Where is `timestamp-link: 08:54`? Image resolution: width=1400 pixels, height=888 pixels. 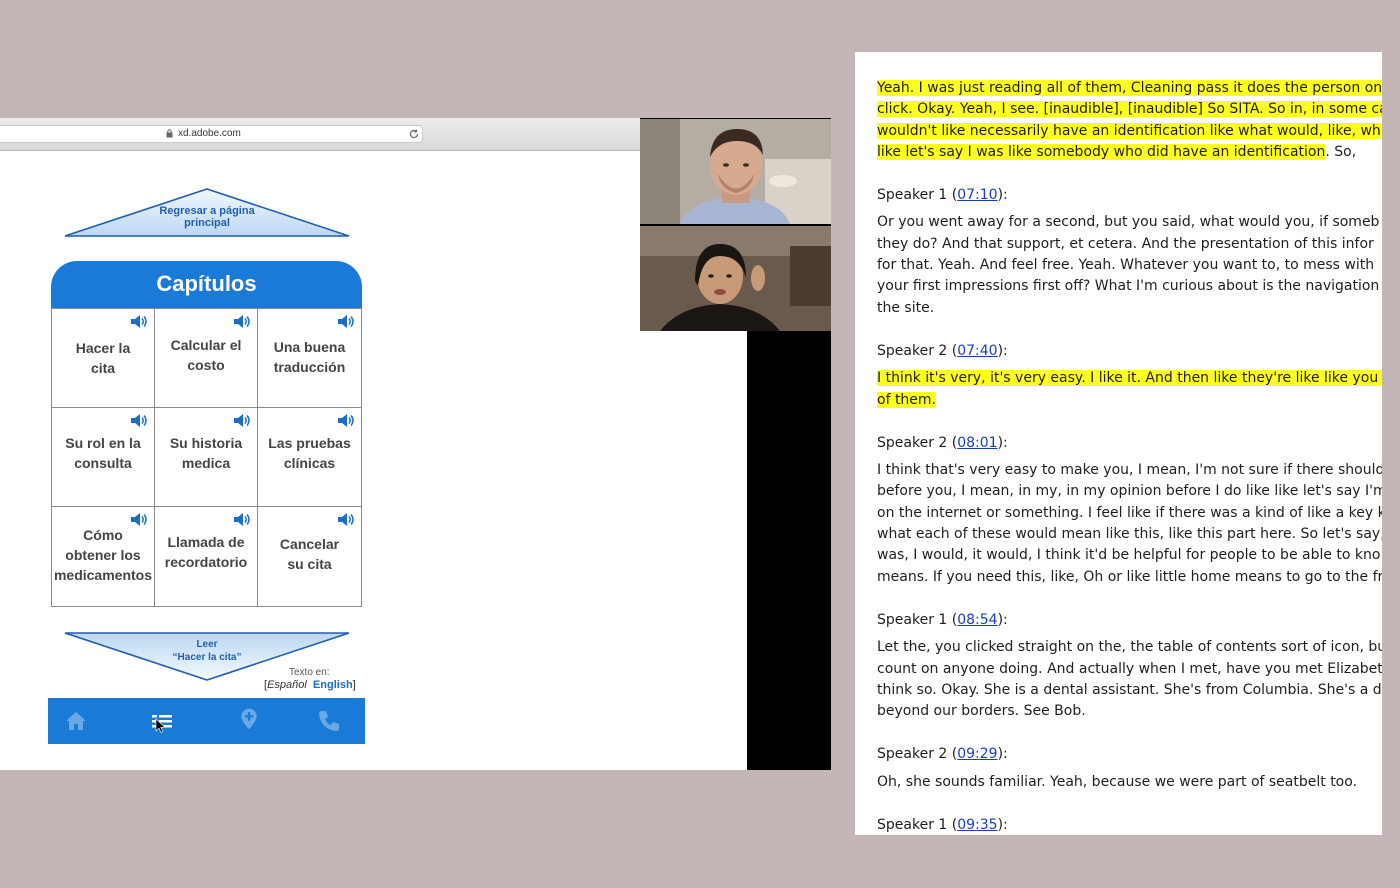 timestamp-link: 08:54 is located at coordinates (977, 620).